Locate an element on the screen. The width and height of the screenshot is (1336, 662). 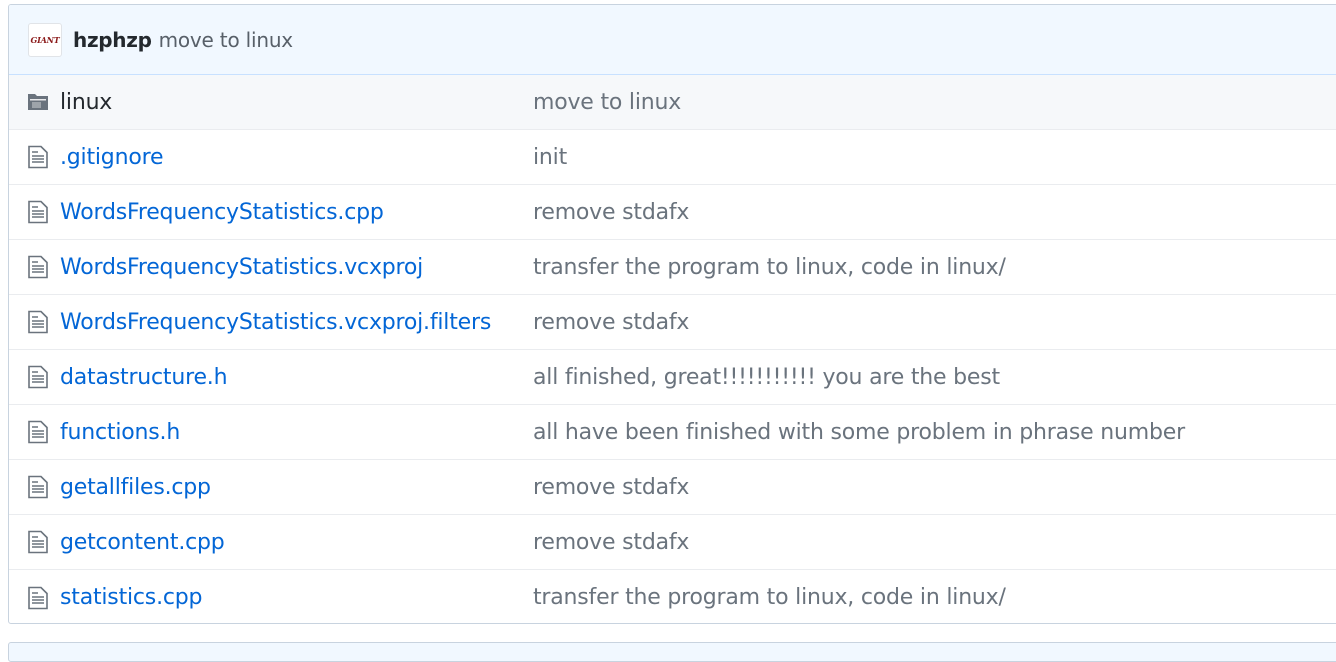
readme-box-edge is located at coordinates (672, 652).